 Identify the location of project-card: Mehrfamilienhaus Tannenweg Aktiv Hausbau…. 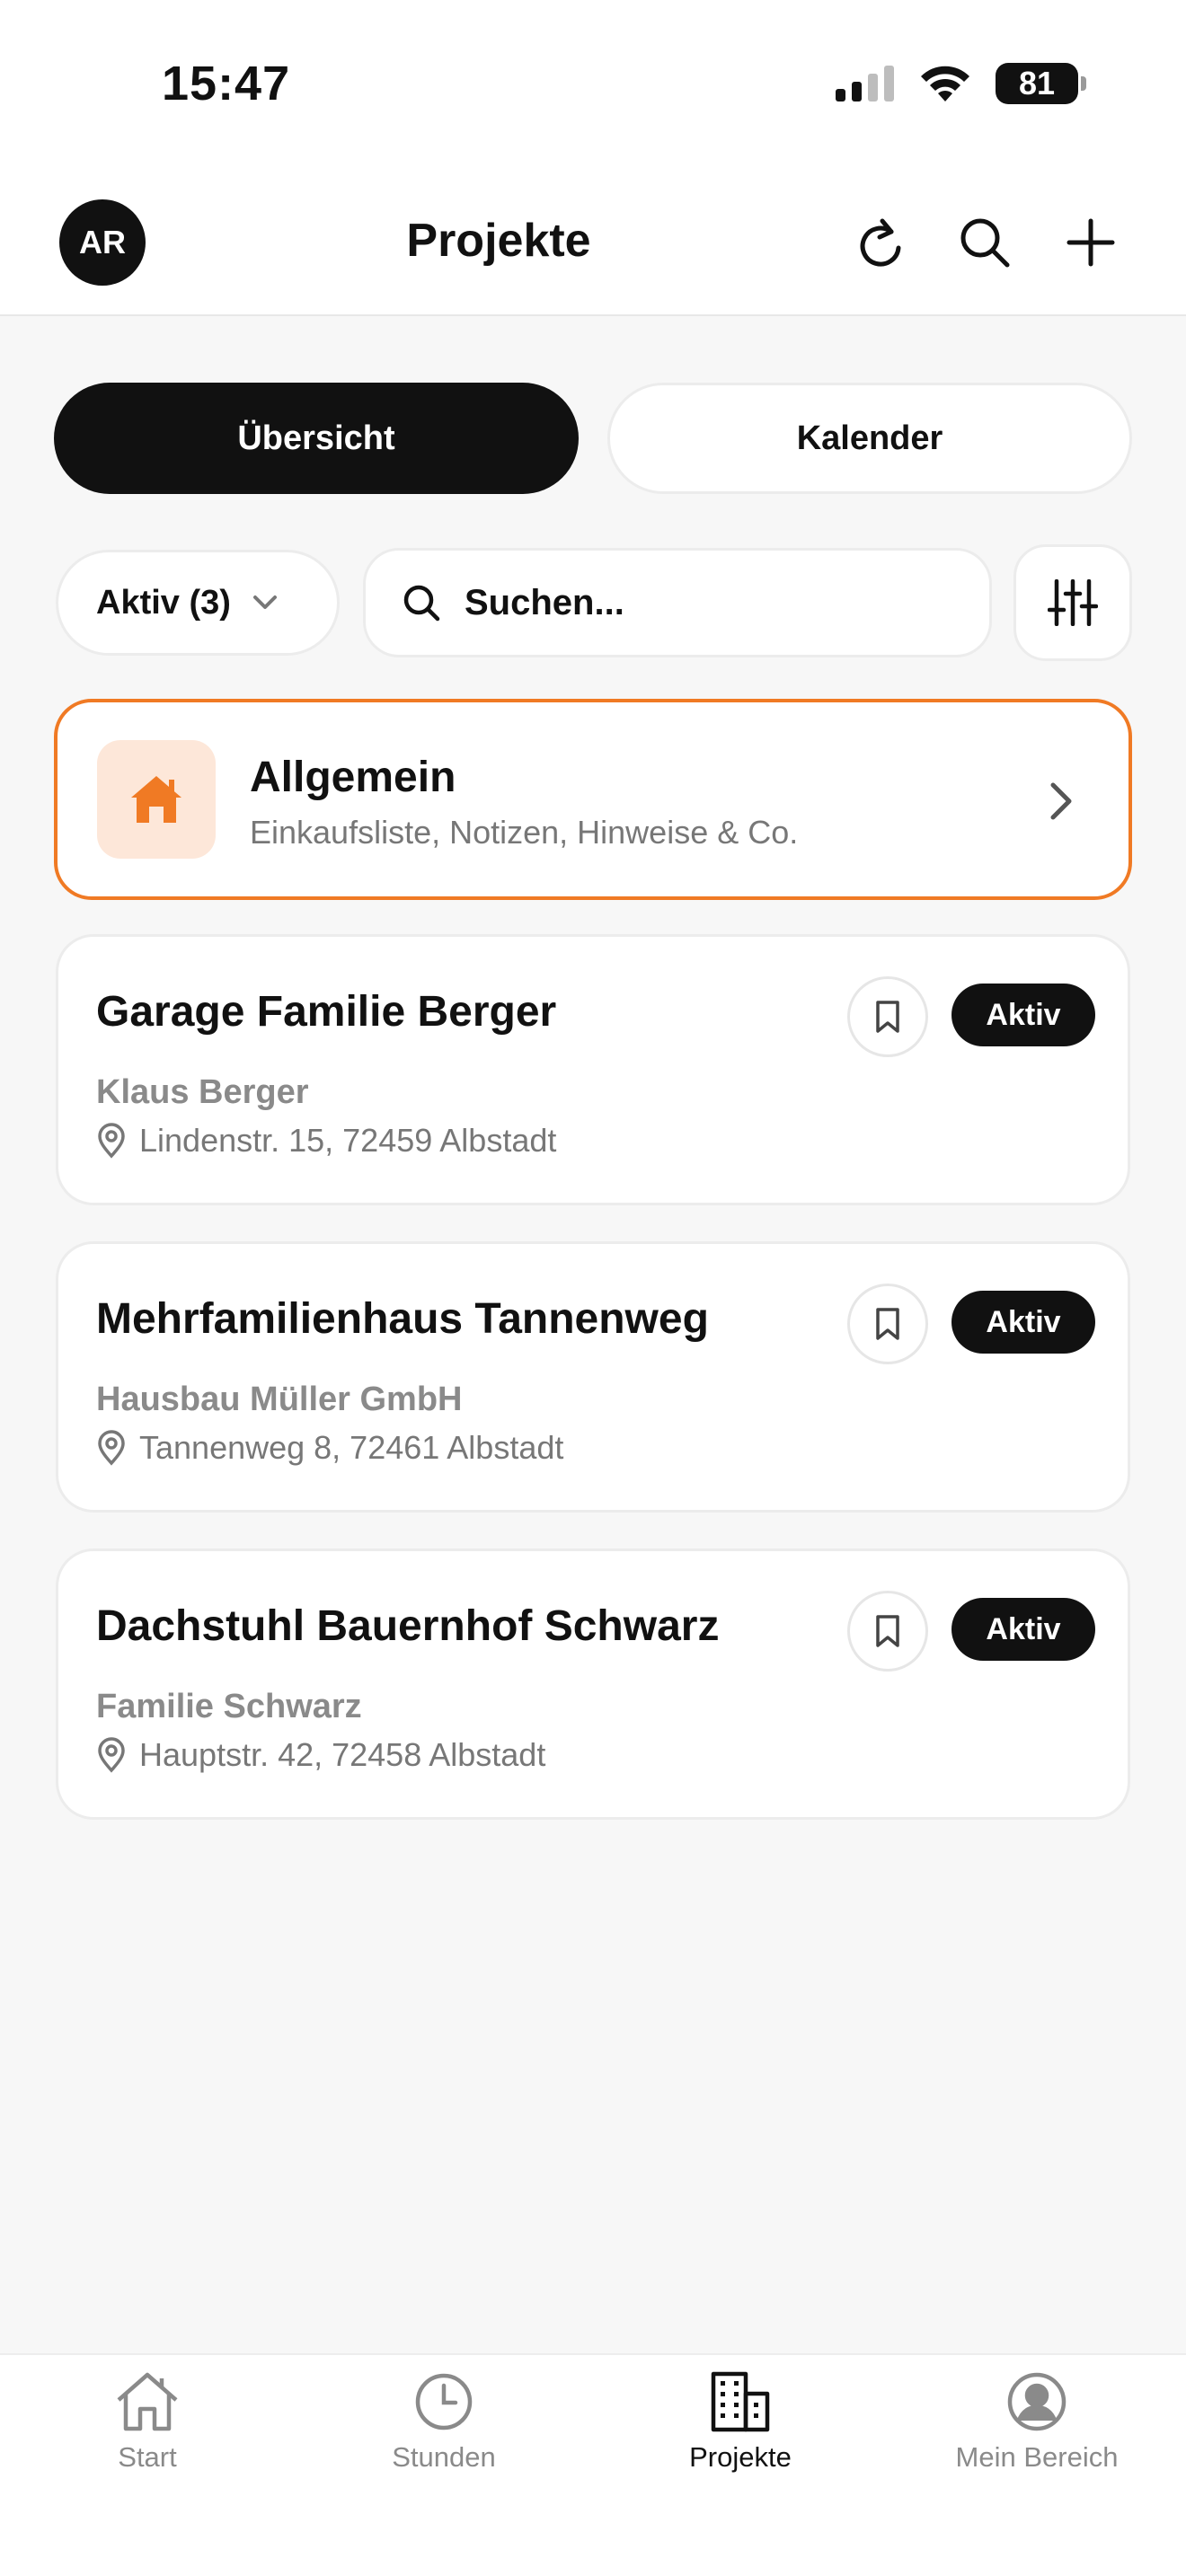
(593, 1377).